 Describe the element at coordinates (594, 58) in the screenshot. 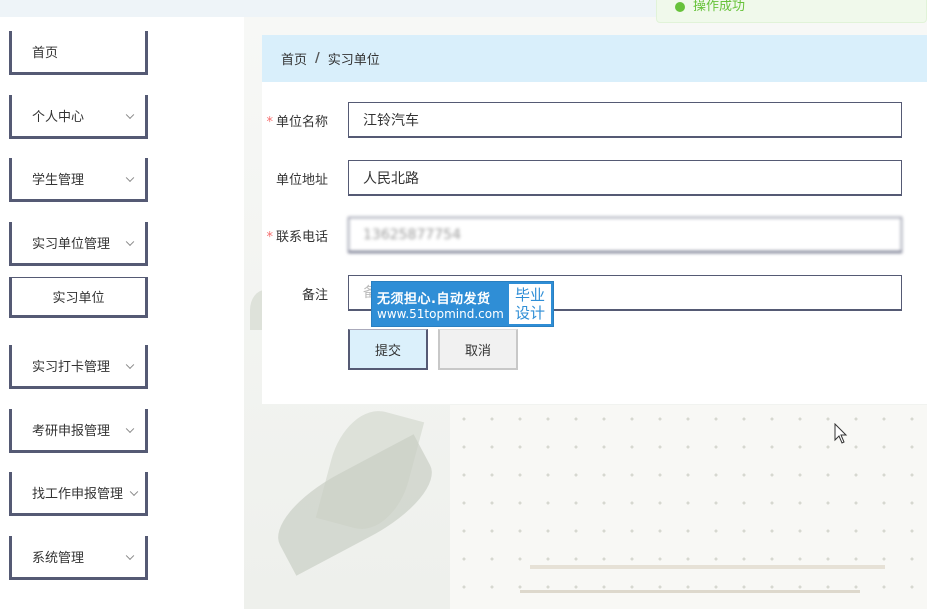

I see `breadcrumb: 首页 / 实习单位` at that location.